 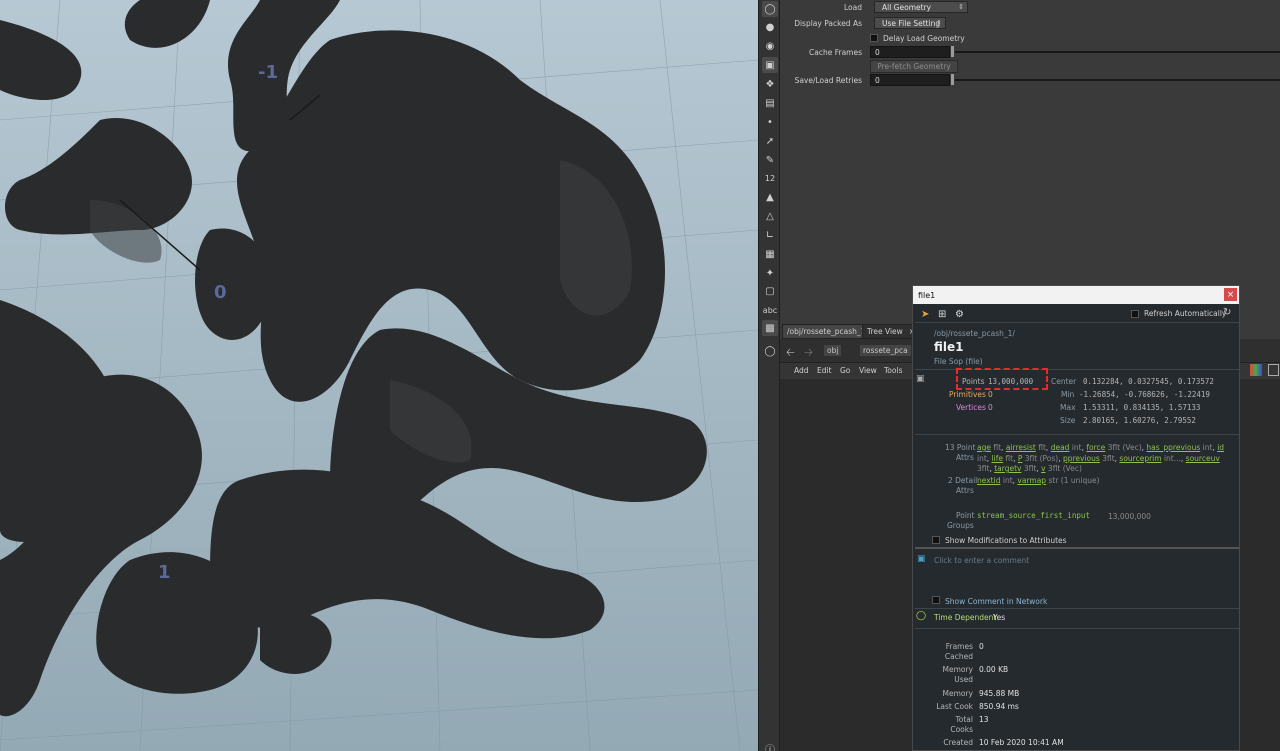 I want to click on attr-sourceuv: sourceuv, so click(x=1203, y=458).